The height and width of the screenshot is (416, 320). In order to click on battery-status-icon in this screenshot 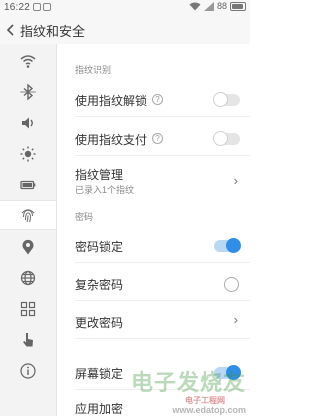, I will do `click(238, 6)`.